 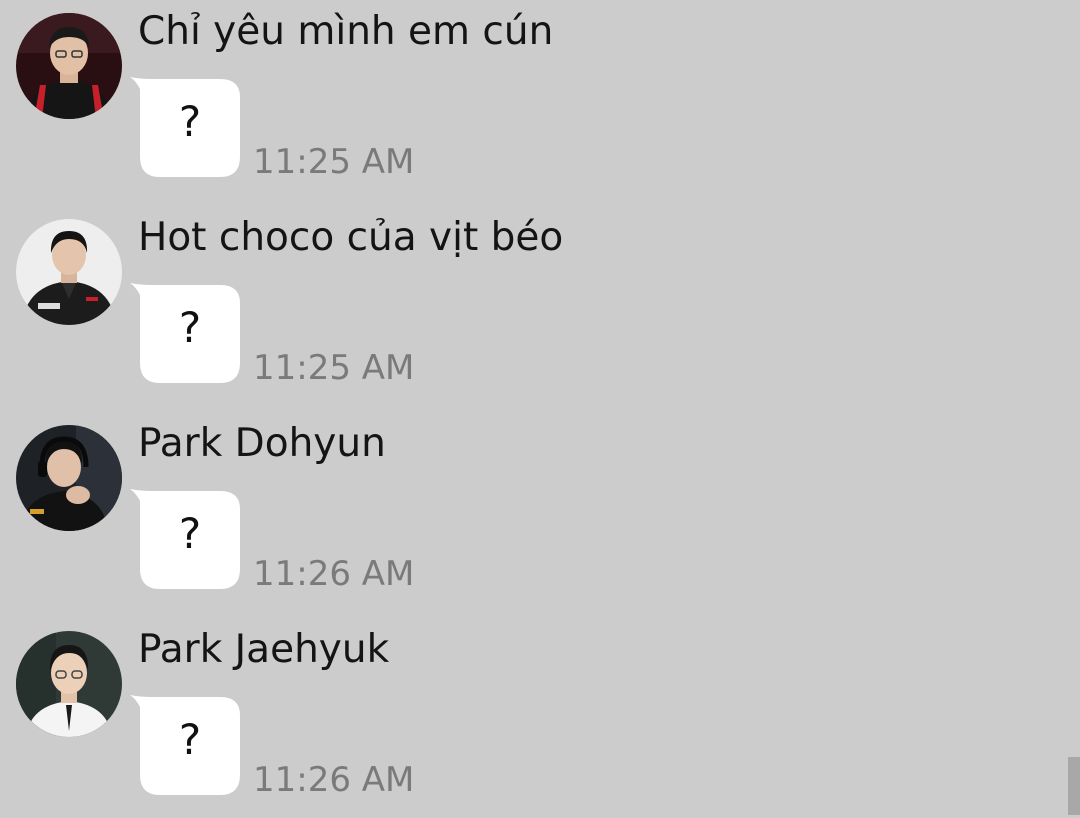 What do you see at coordinates (346, 31) in the screenshot?
I see `sender-name: Chỉ yêu mình em cún` at bounding box center [346, 31].